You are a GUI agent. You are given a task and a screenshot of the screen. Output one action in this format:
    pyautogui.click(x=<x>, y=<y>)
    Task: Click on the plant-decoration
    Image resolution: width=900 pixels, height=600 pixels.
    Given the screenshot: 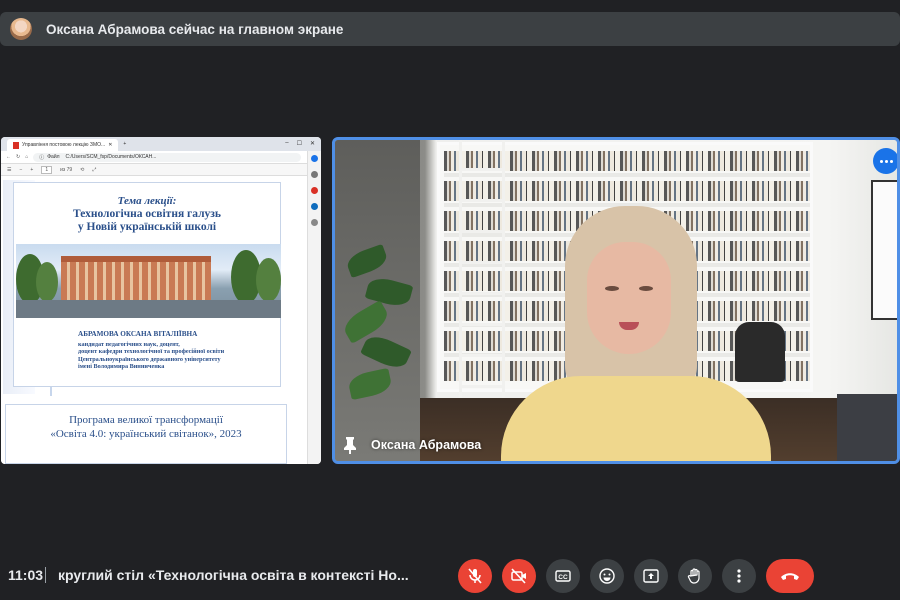 What is the action you would take?
    pyautogui.click(x=377, y=325)
    